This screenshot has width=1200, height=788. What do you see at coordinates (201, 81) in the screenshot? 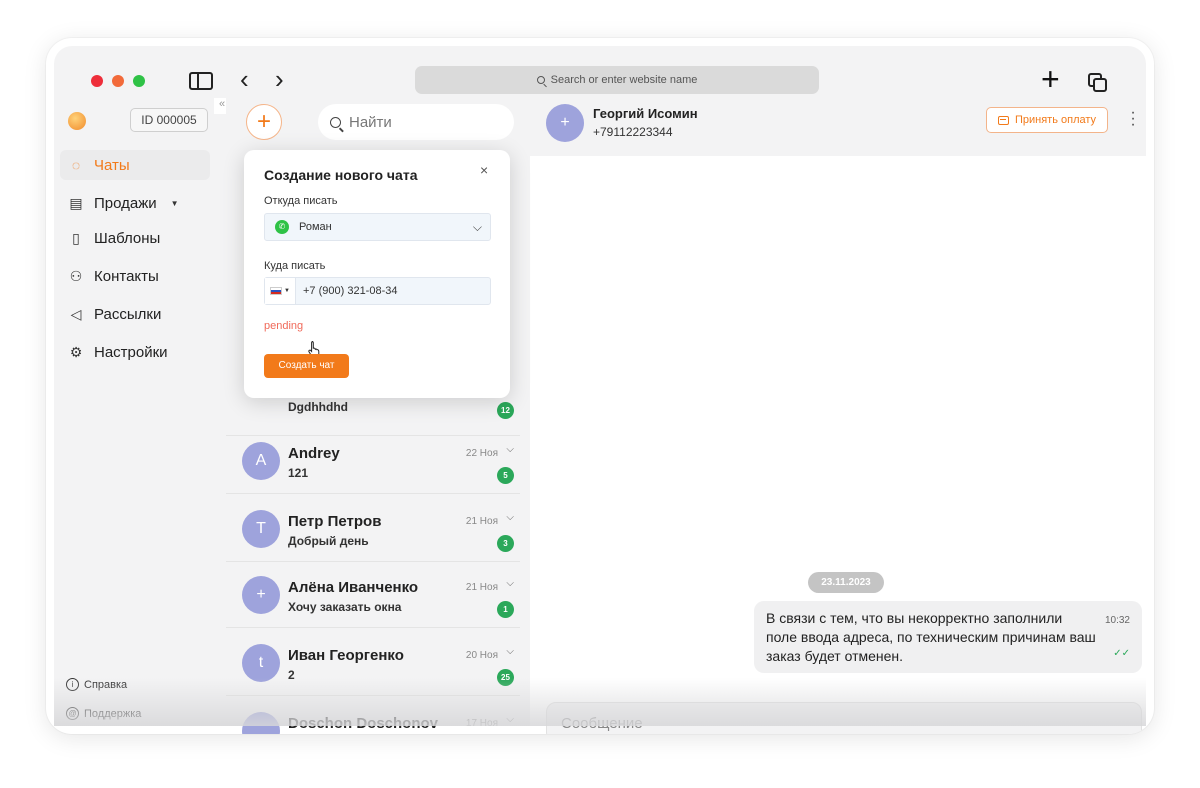
I see `sidebar-toggle-icon` at bounding box center [201, 81].